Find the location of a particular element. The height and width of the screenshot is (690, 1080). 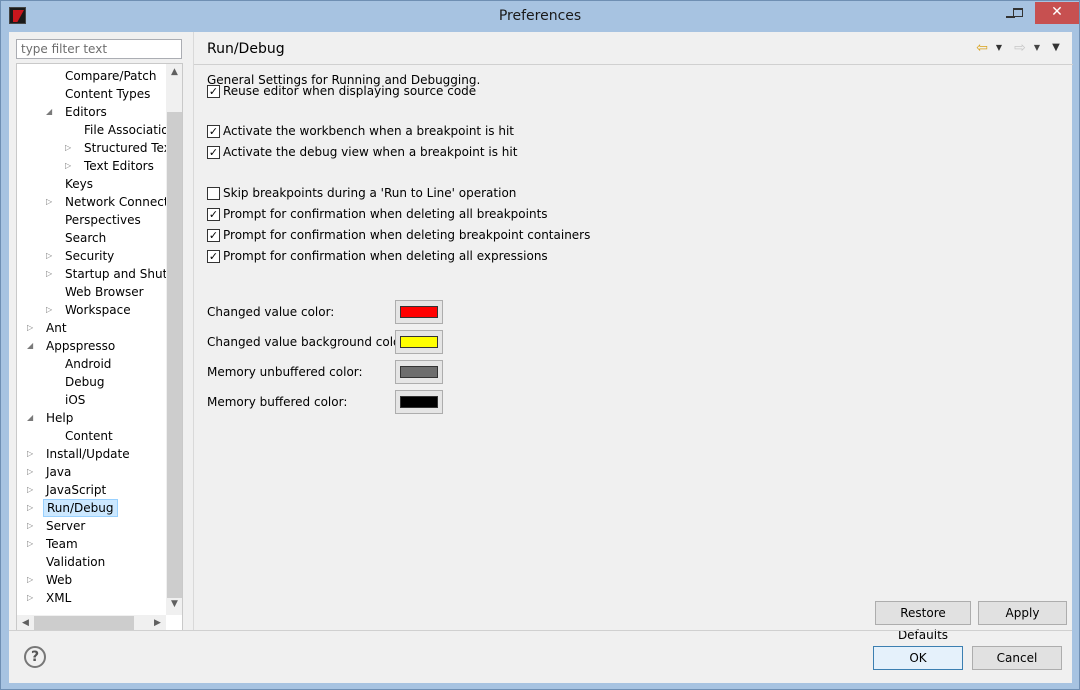

tree-item-label: Startup and Shutdov is located at coordinates (124, 274).